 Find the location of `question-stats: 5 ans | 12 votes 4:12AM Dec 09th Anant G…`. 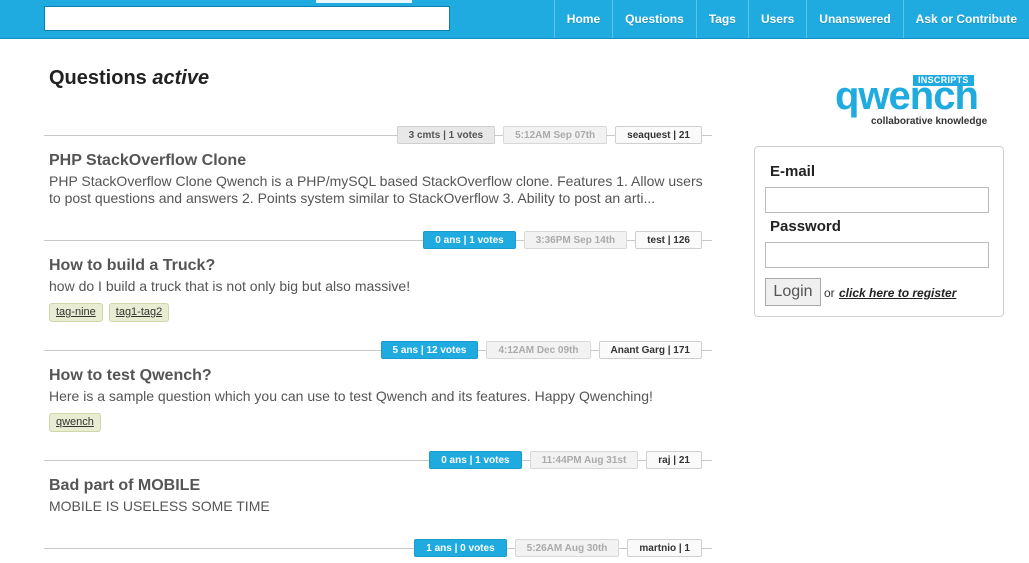

question-stats: 5 ans | 12 votes 4:12AM Dec 09th Anant G… is located at coordinates (541, 350).